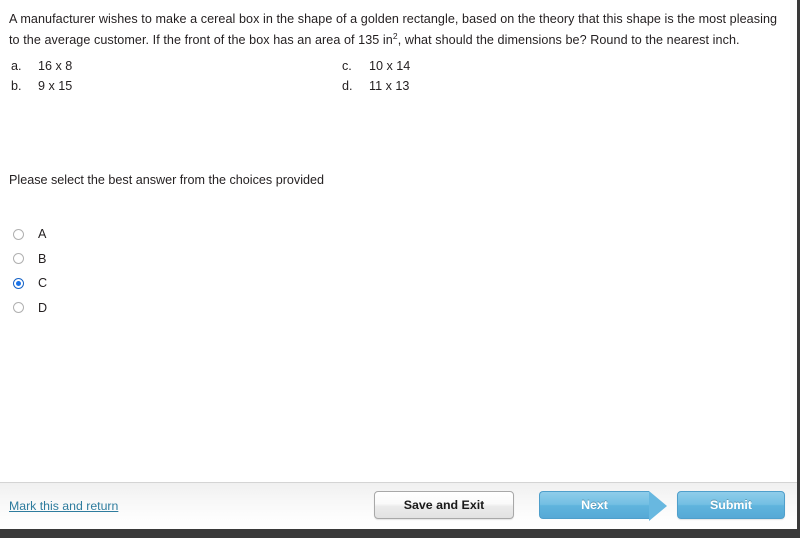 The height and width of the screenshot is (538, 800). I want to click on choice-d-key: d., so click(347, 86).